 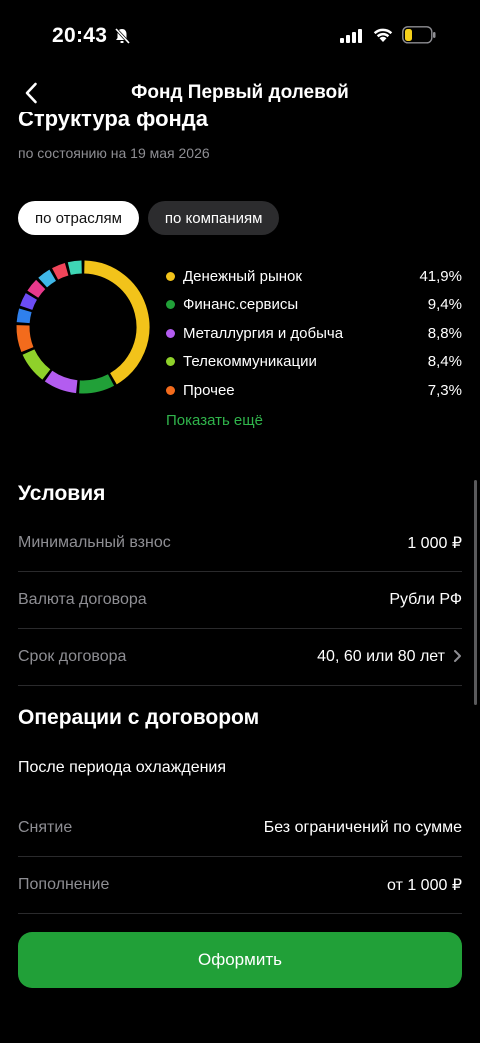 I want to click on legend-name: Металлургия и добыча, so click(x=263, y=333).